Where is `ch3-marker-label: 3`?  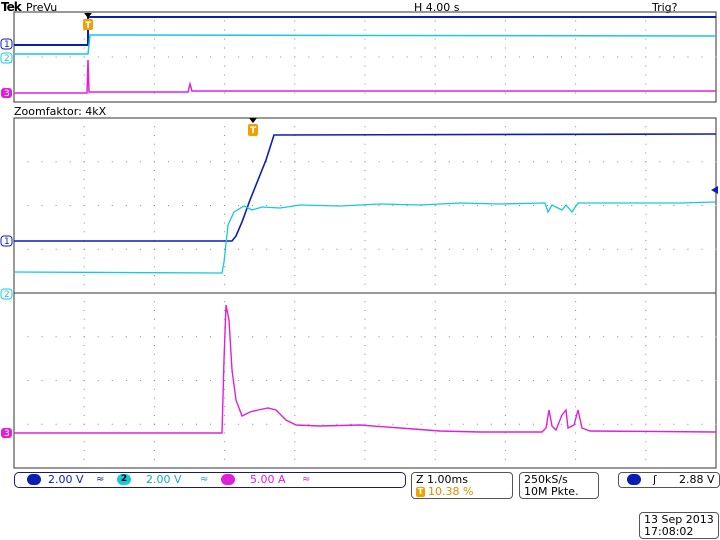 ch3-marker-label: 3 is located at coordinates (7, 94).